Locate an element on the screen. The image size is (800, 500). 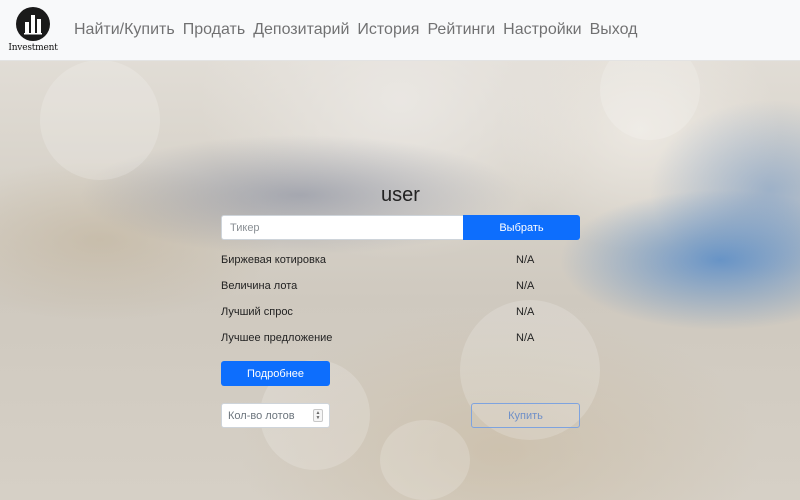
buy-row: ▲▼ Купить is located at coordinates (400, 415).